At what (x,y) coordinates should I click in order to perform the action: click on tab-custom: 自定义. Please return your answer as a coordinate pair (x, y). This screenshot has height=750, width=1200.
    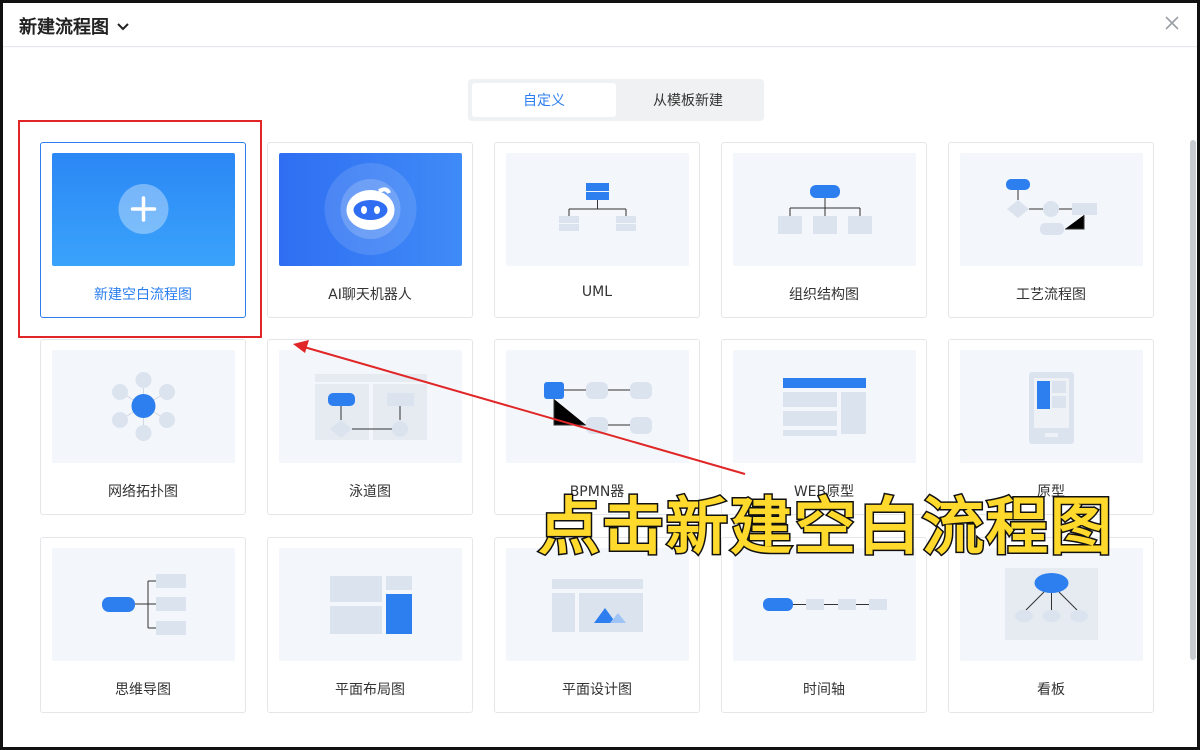
    Looking at the image, I should click on (544, 100).